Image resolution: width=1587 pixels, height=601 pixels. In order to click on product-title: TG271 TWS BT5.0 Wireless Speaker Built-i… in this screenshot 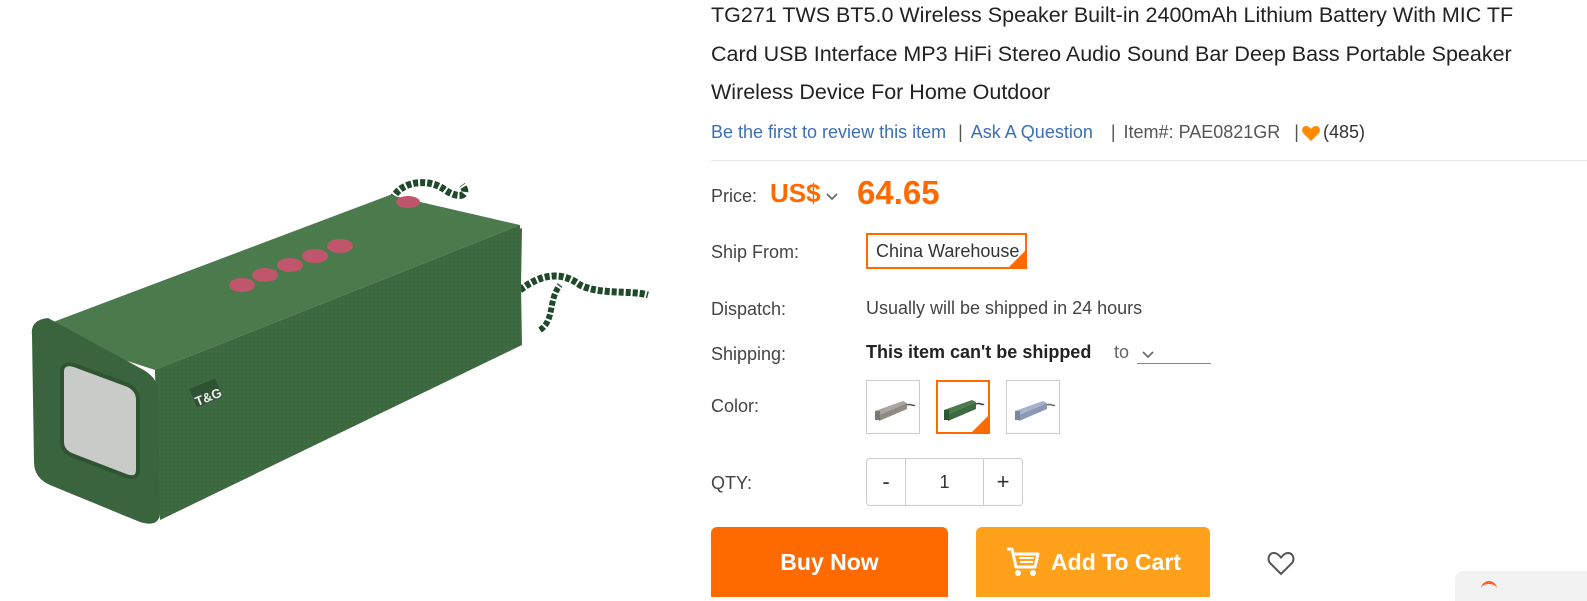, I will do `click(1146, 56)`.